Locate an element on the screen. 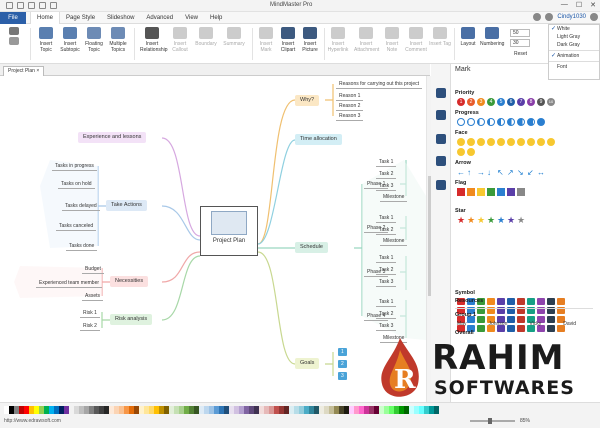 This screenshot has height=428, width=600. floating-topic-button: Floating Topic is located at coordinates (94, 45).